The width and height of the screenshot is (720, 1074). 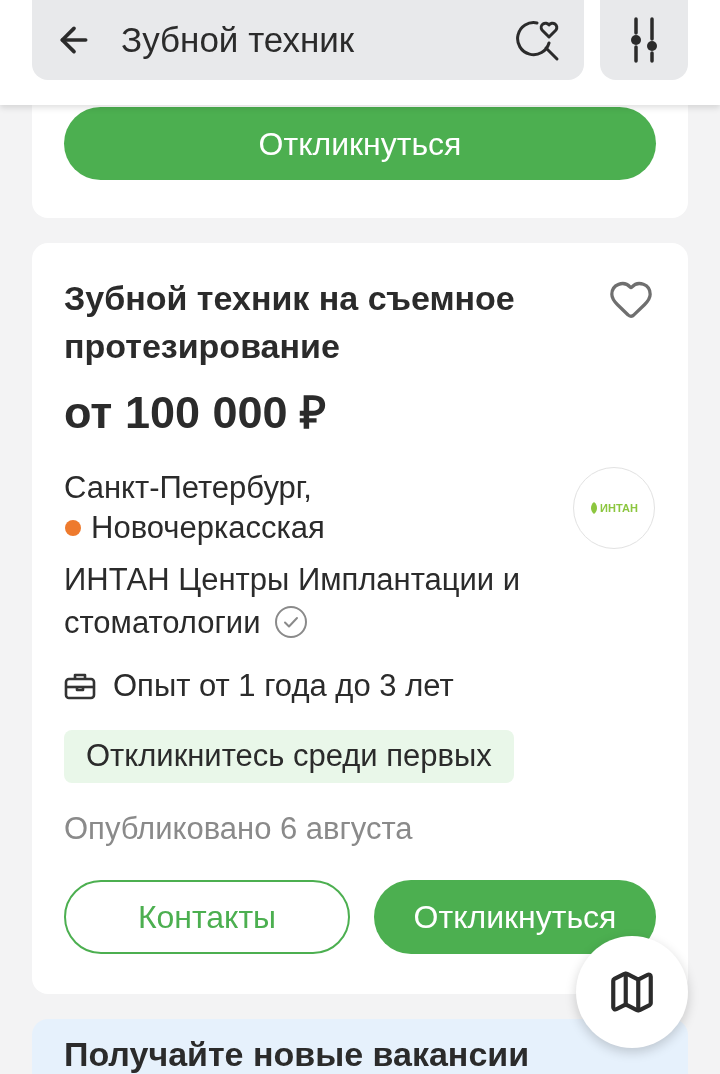 I want to click on banner-title: Получайте новые вакансии, so click(x=297, y=1054).